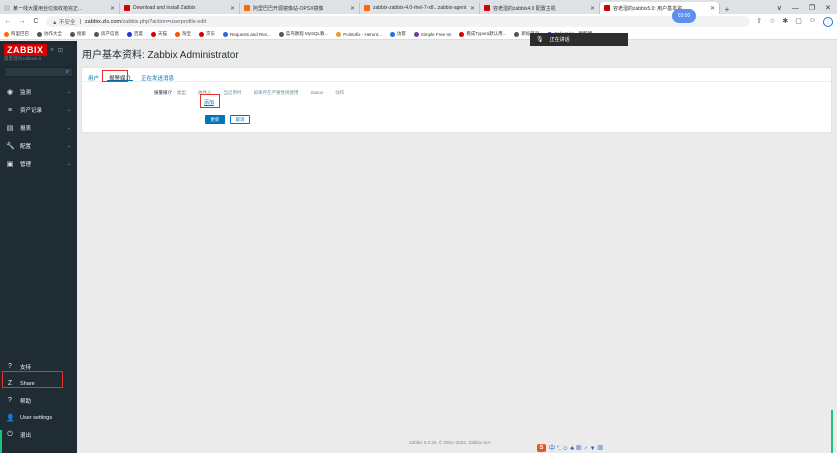 The width and height of the screenshot is (837, 453). Describe the element at coordinates (159, 34) in the screenshot. I see `bookmark-item: 天猫` at that location.